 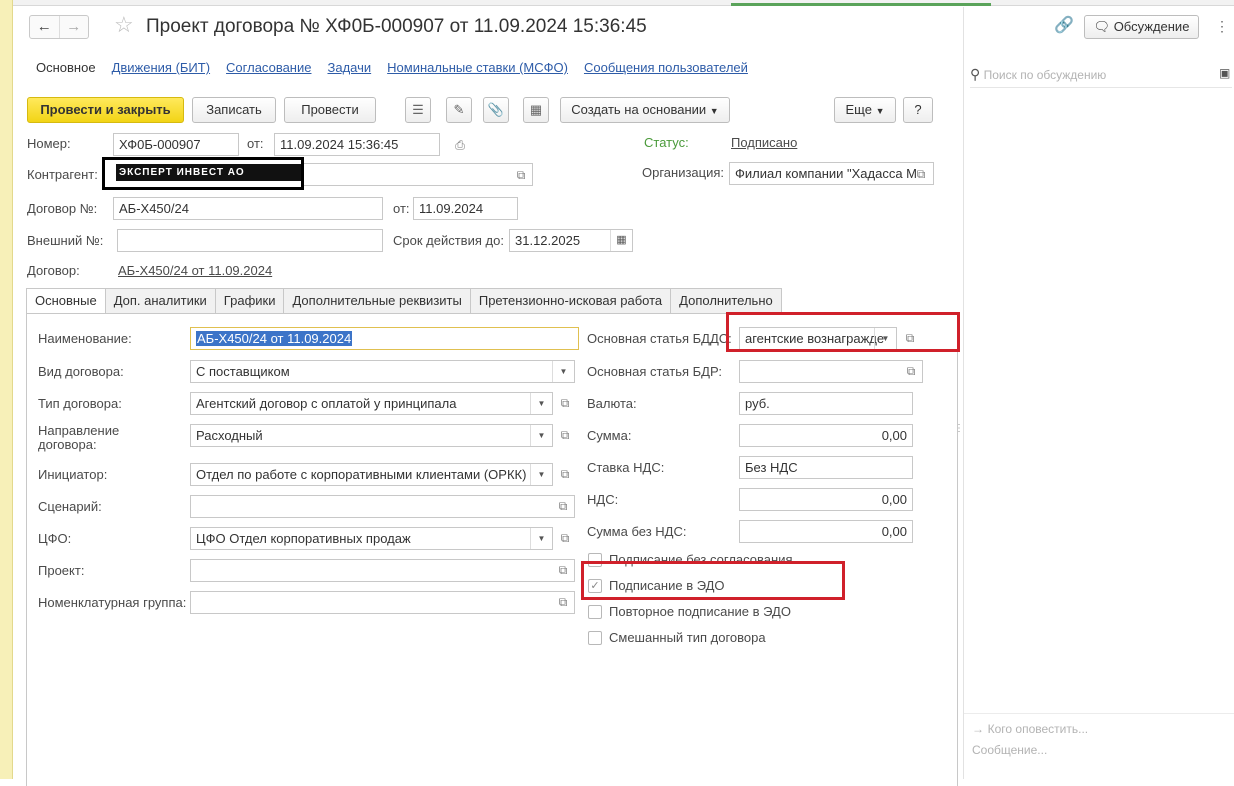 What do you see at coordinates (268, 69) in the screenshot?
I see `tab-approval: Согласование` at bounding box center [268, 69].